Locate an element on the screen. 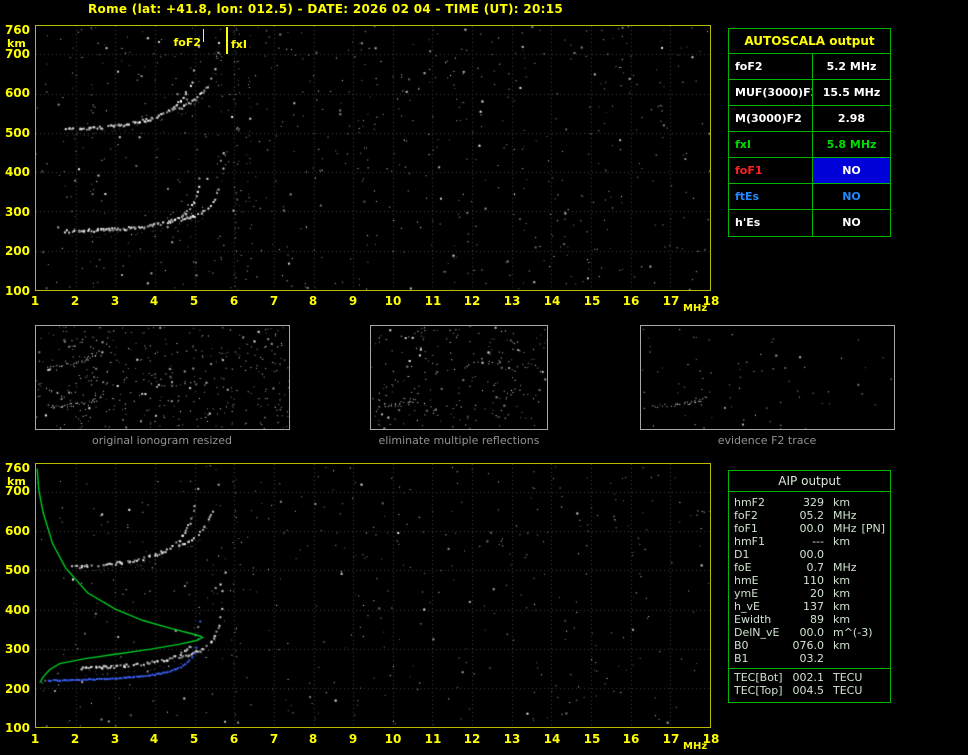 This screenshot has width=968, height=755. aip-row: TEC[Bot] 002.1 TECU is located at coordinates (809, 676).